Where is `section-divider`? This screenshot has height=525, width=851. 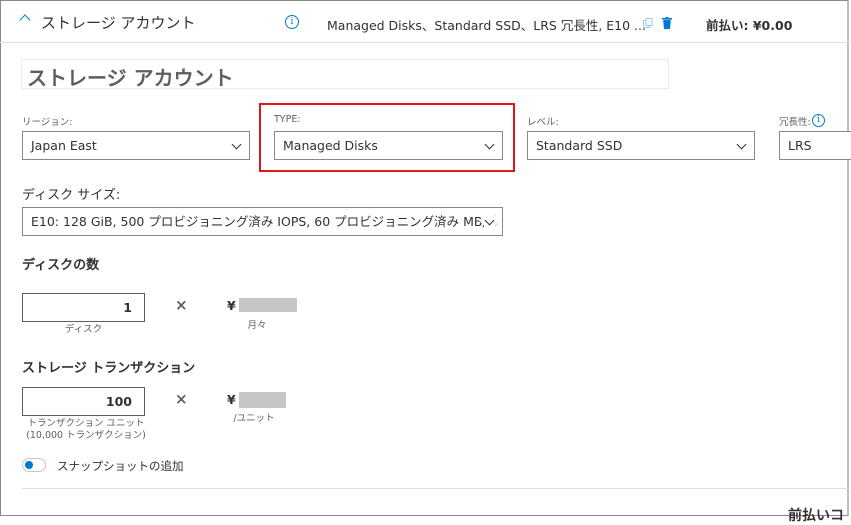 section-divider is located at coordinates (435, 488).